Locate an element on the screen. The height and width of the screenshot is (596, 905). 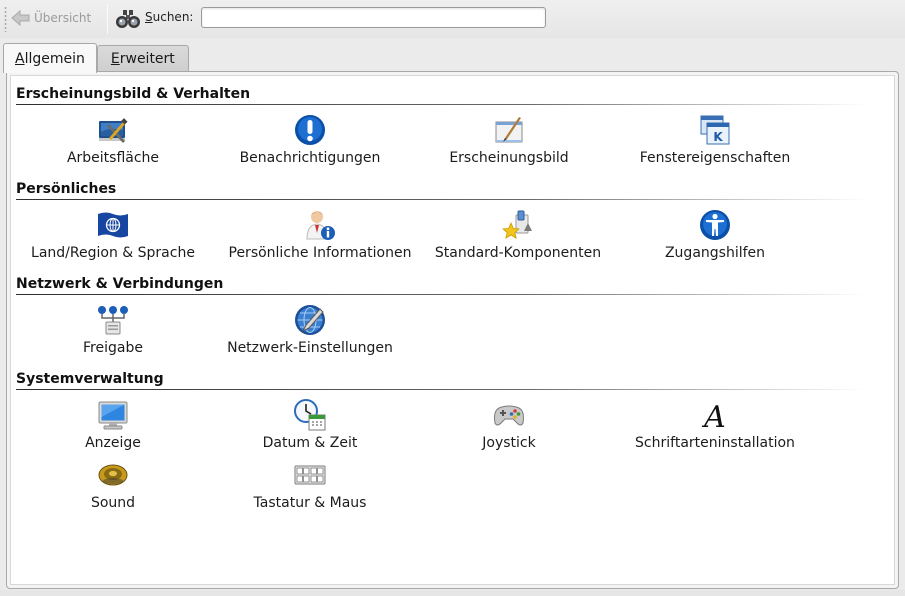
module-joystick: Joystick is located at coordinates (509, 425).